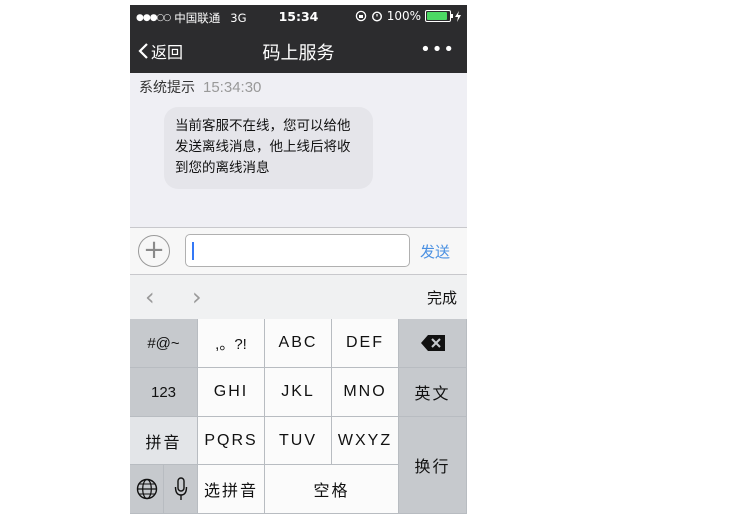 This screenshot has height=520, width=750. Describe the element at coordinates (365, 441) in the screenshot. I see `key-wxyz: WXYZ` at that location.